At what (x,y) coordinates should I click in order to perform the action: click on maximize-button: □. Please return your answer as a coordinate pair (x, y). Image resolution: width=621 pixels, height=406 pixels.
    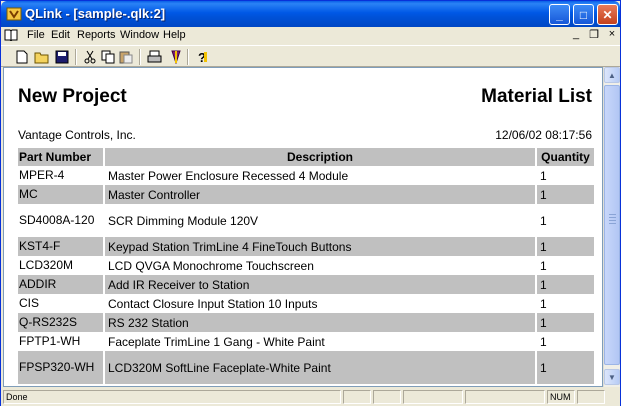
    Looking at the image, I should click on (583, 14).